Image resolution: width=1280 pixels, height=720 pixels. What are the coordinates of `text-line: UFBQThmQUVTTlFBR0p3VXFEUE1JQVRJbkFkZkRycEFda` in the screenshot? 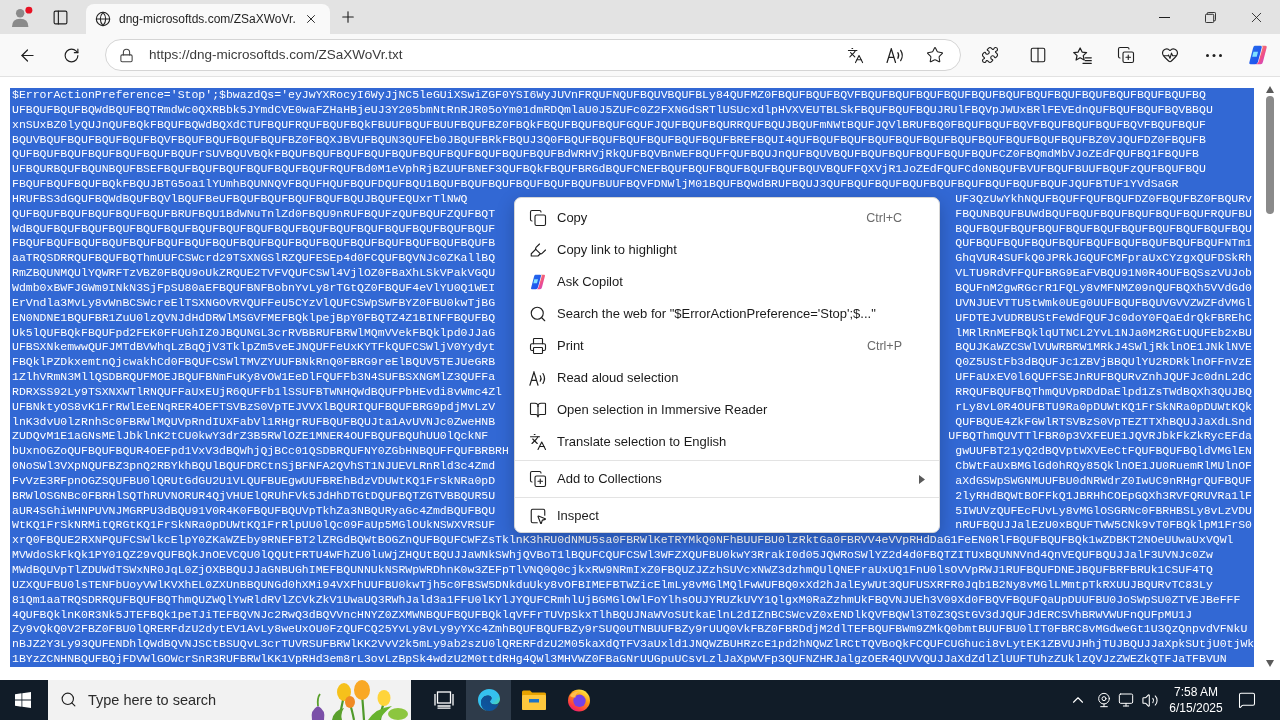 It's located at (1100, 437).